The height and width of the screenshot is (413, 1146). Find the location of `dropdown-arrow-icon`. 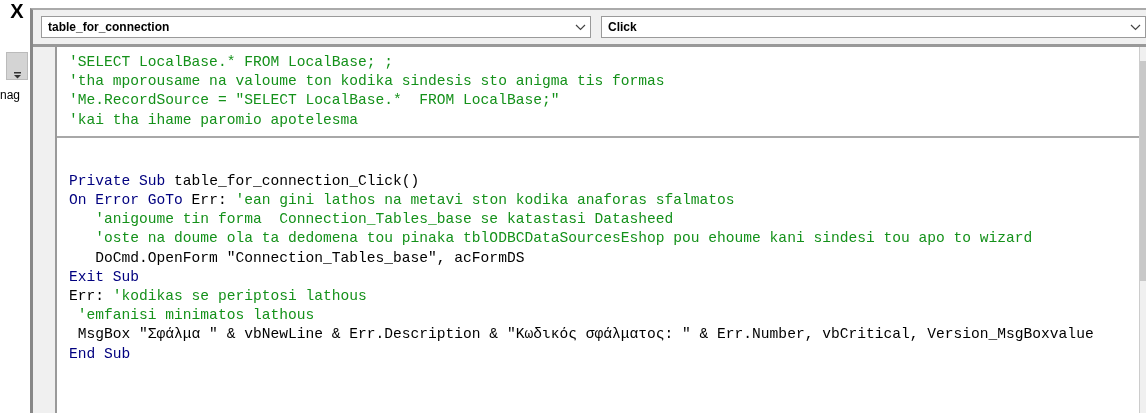

dropdown-arrow-icon is located at coordinates (17, 75).